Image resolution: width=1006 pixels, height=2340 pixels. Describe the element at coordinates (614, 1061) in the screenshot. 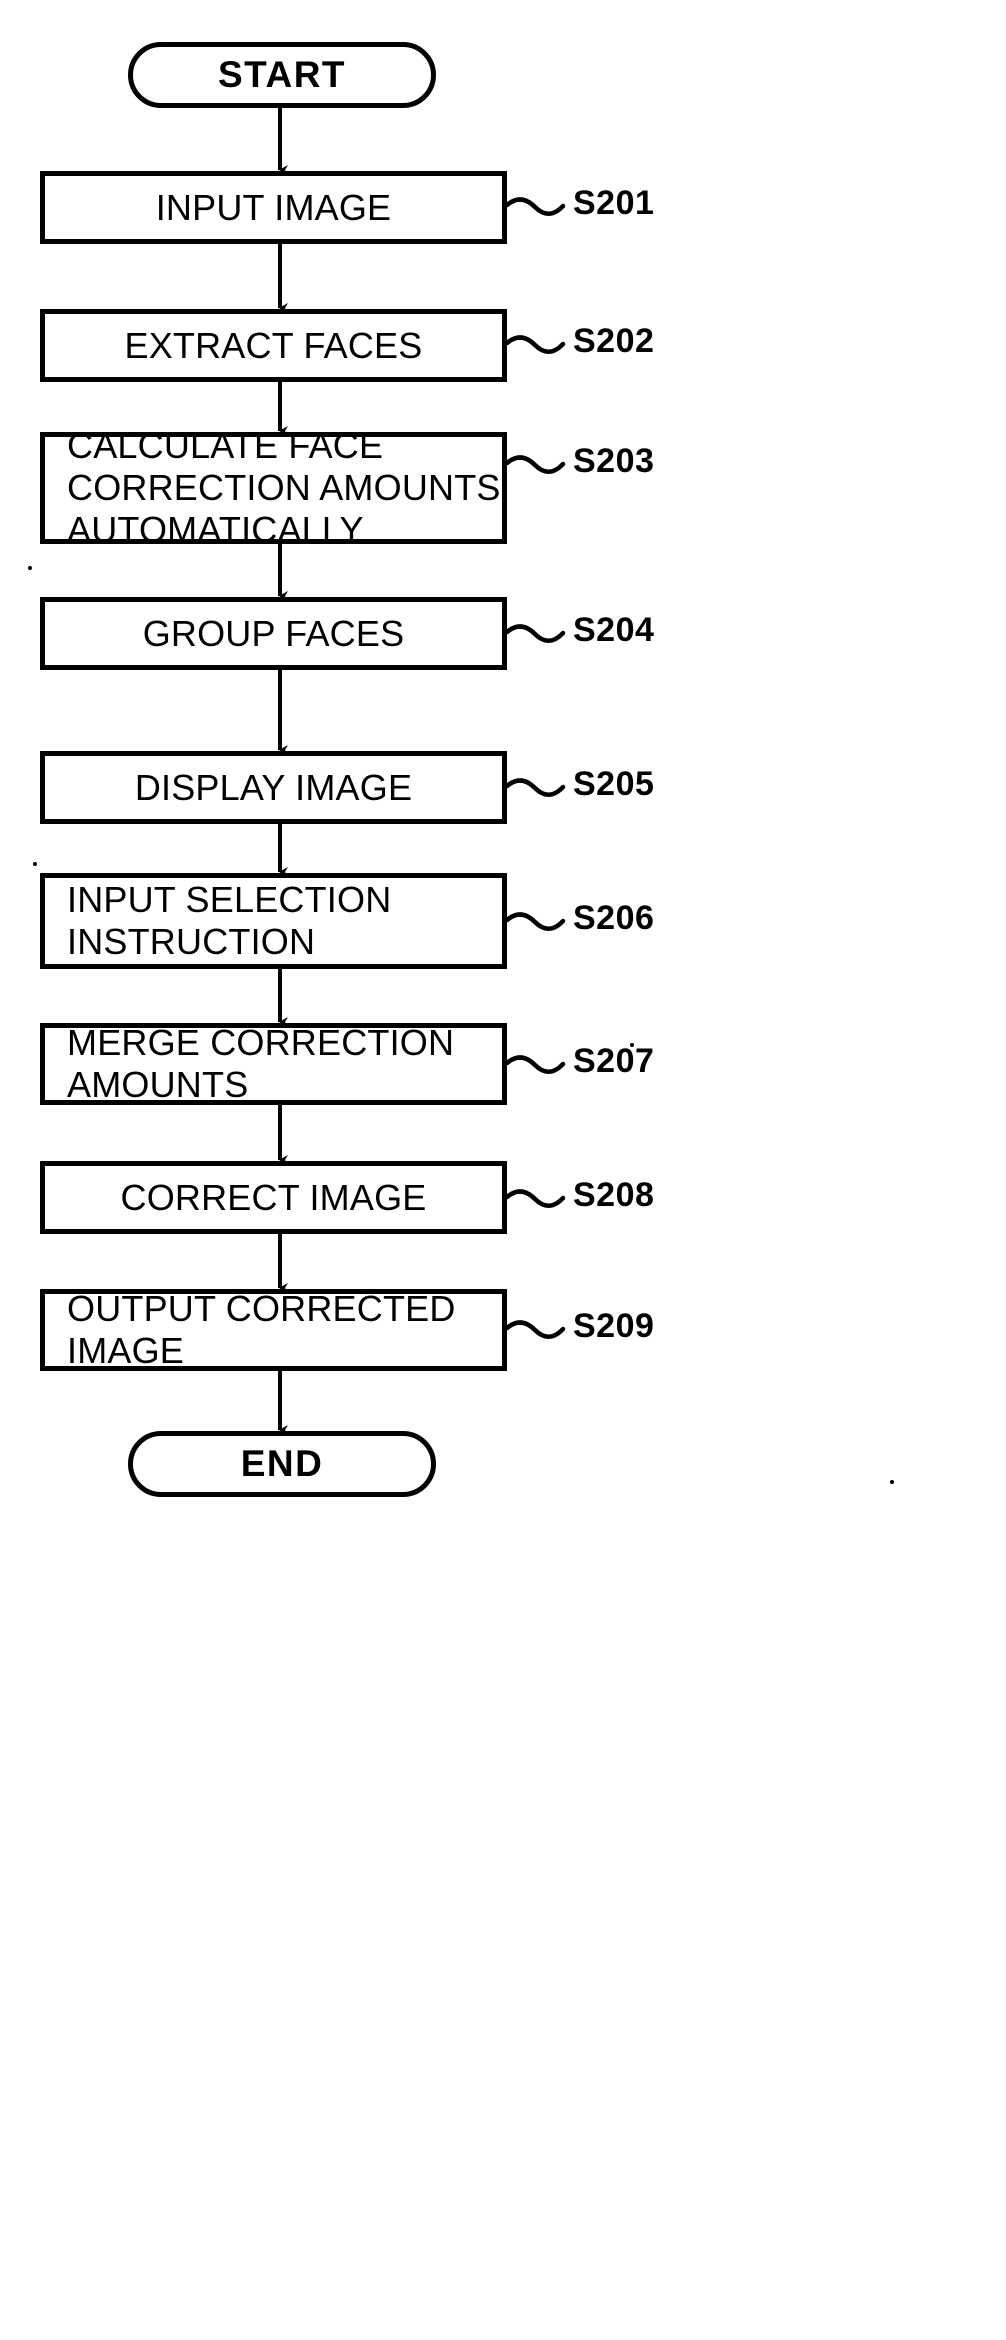

I see `step-ref-s207: S207` at that location.